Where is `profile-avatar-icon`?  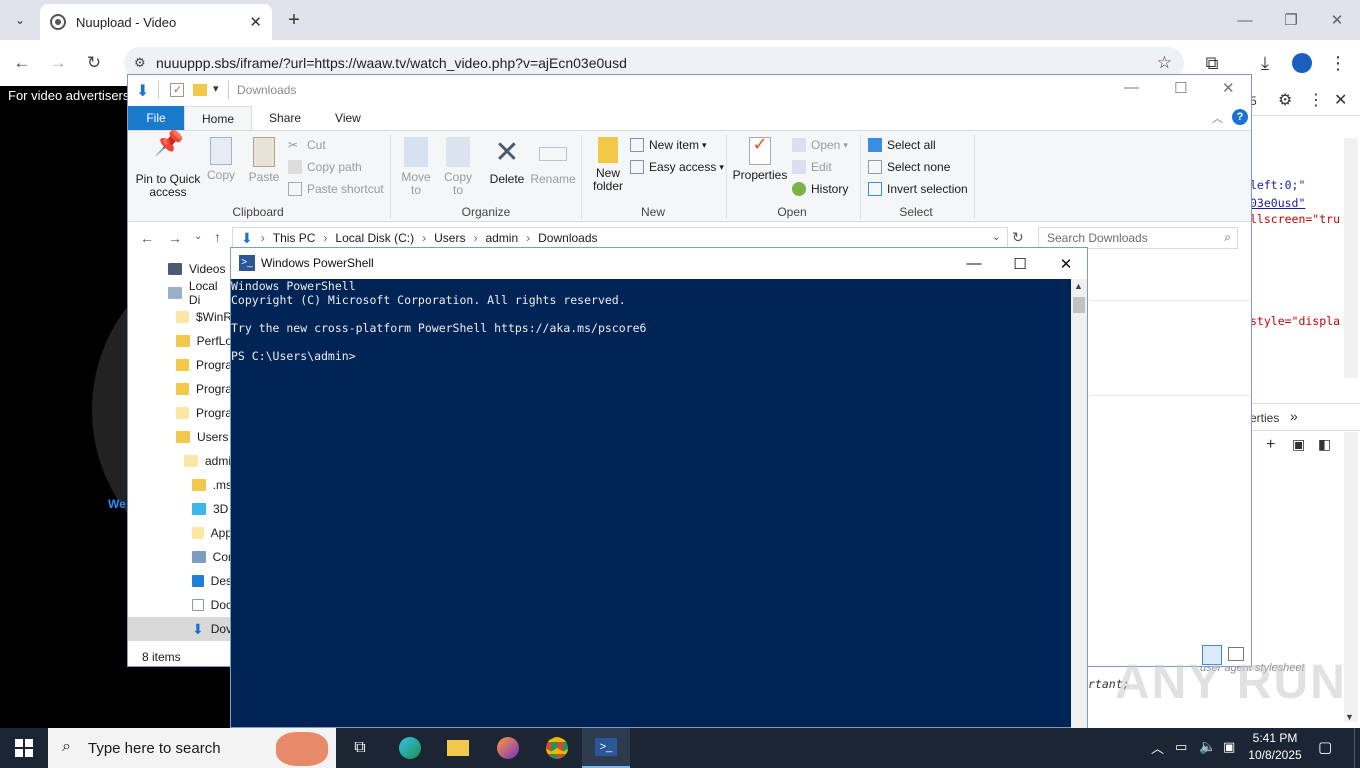 profile-avatar-icon is located at coordinates (1302, 63).